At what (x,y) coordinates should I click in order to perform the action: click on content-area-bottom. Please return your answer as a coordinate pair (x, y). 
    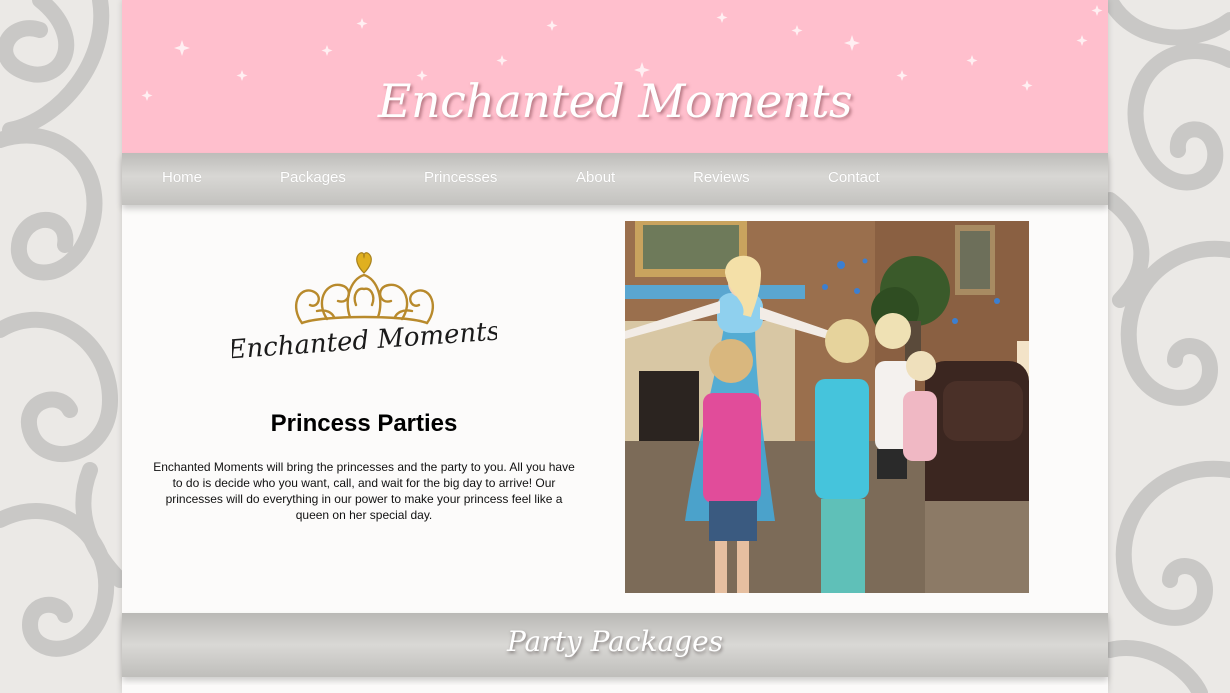
    Looking at the image, I should click on (615, 689).